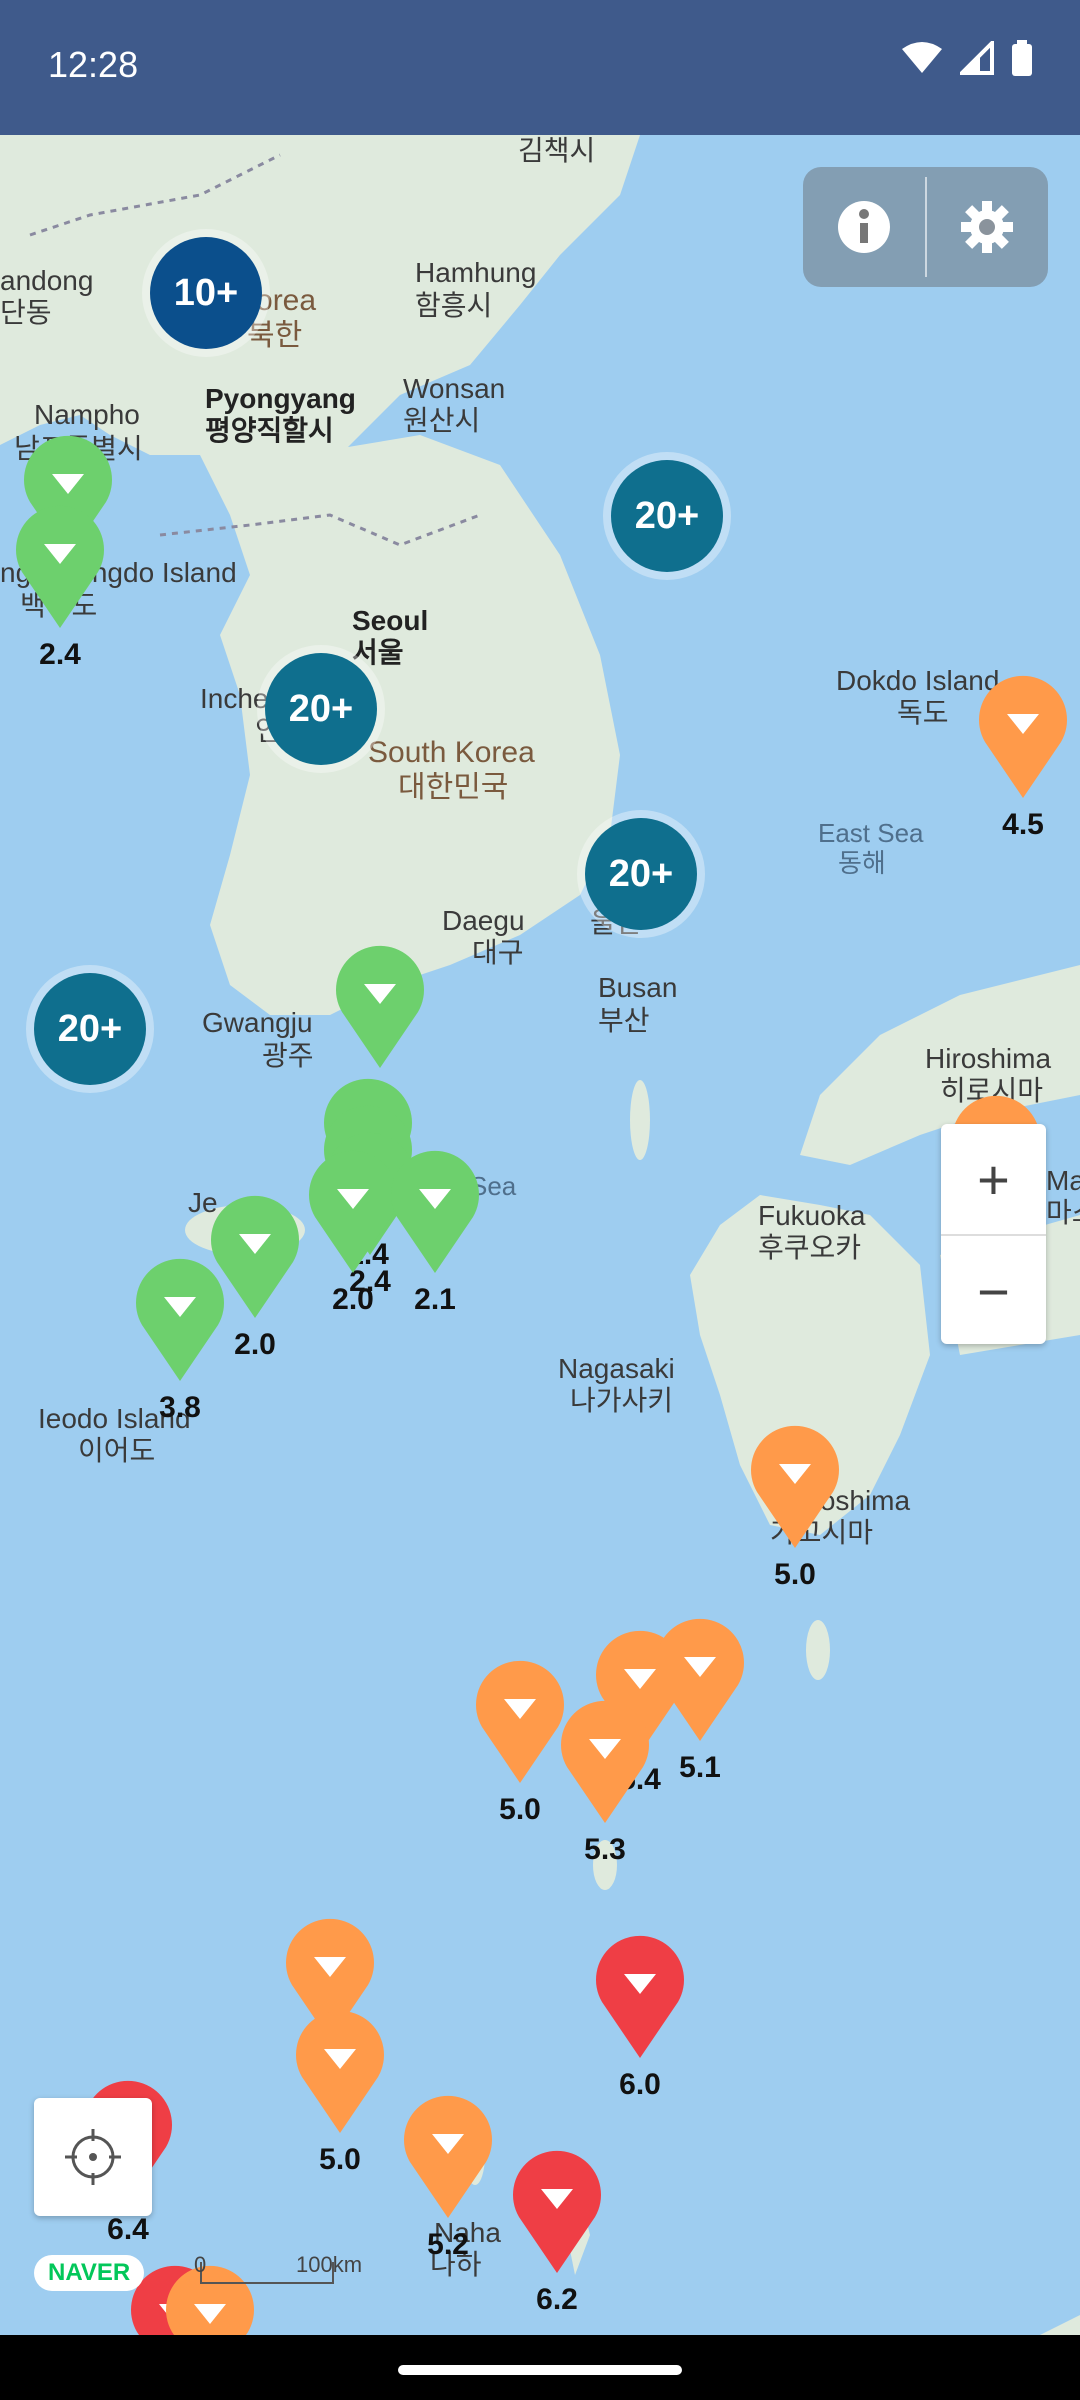  What do you see at coordinates (87, 414) in the screenshot?
I see `map-label: Nampho` at bounding box center [87, 414].